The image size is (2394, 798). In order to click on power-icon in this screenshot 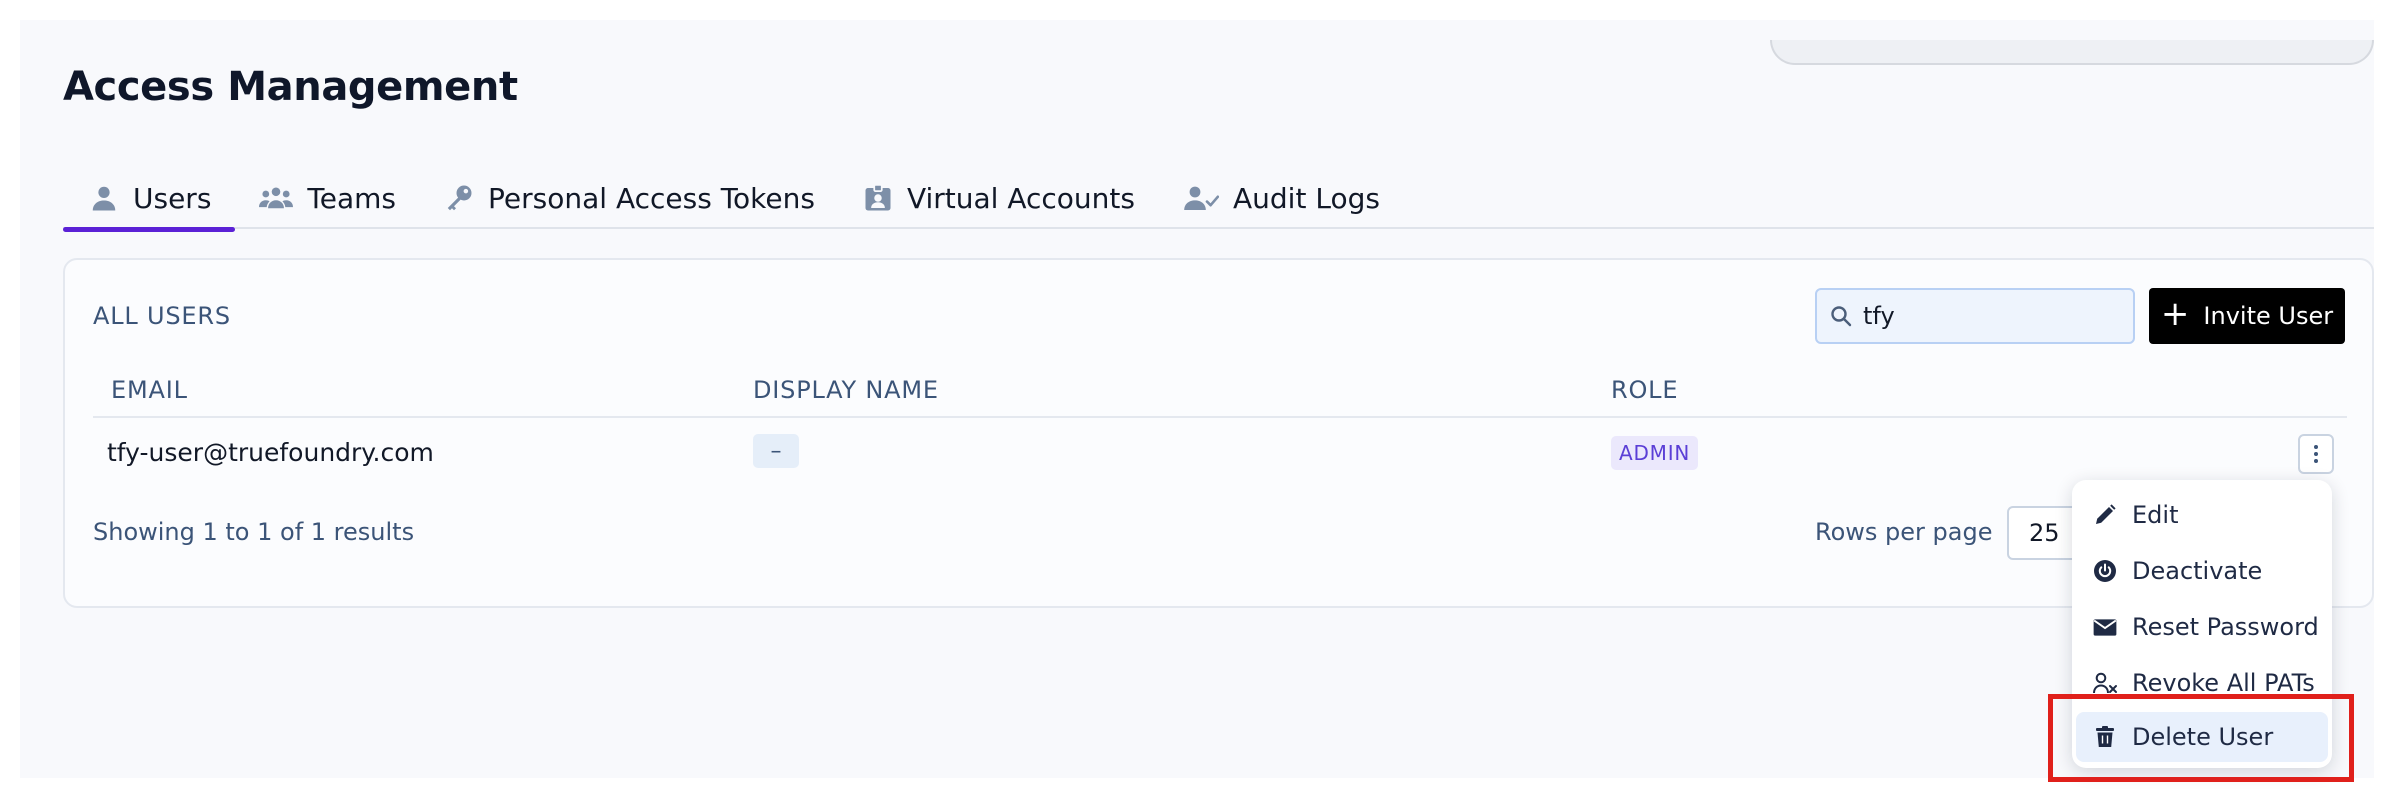, I will do `click(2105, 571)`.